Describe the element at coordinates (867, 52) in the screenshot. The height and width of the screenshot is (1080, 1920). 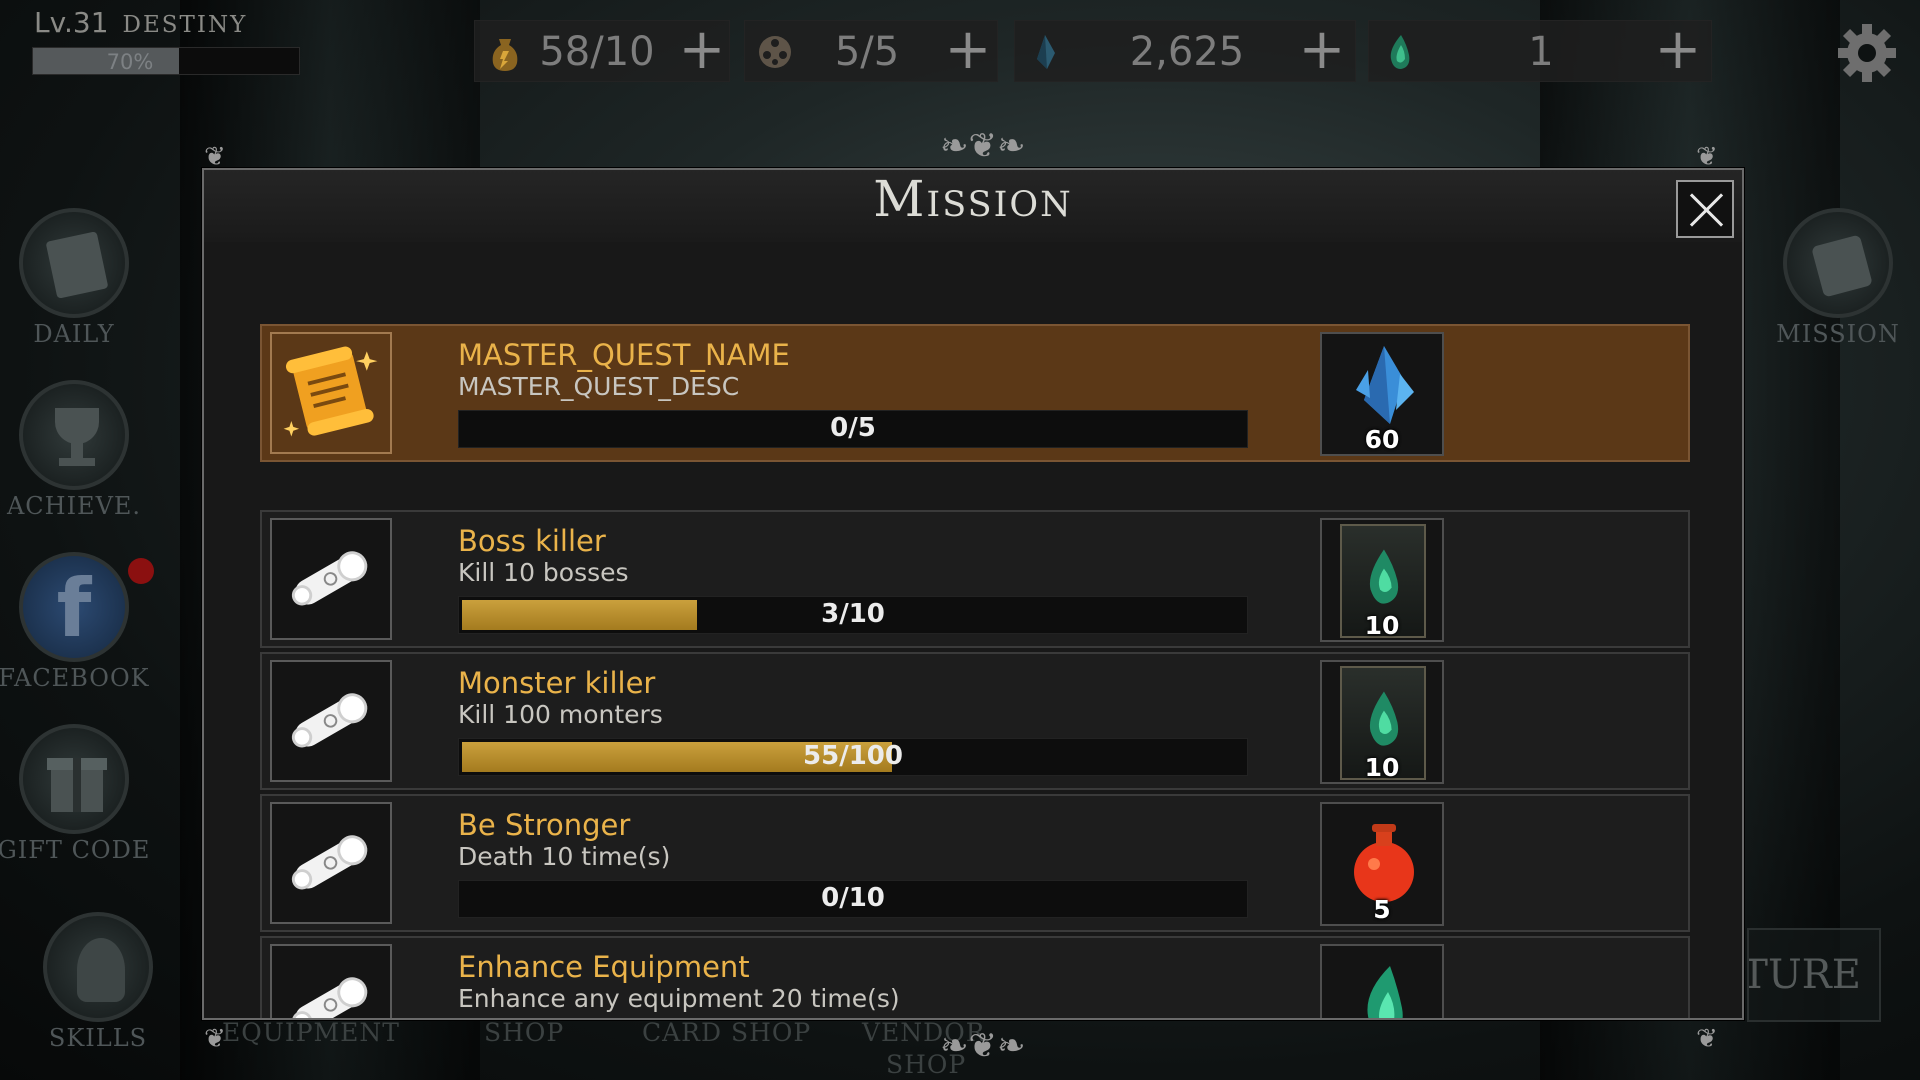
I see `reel-value: 5/5` at that location.